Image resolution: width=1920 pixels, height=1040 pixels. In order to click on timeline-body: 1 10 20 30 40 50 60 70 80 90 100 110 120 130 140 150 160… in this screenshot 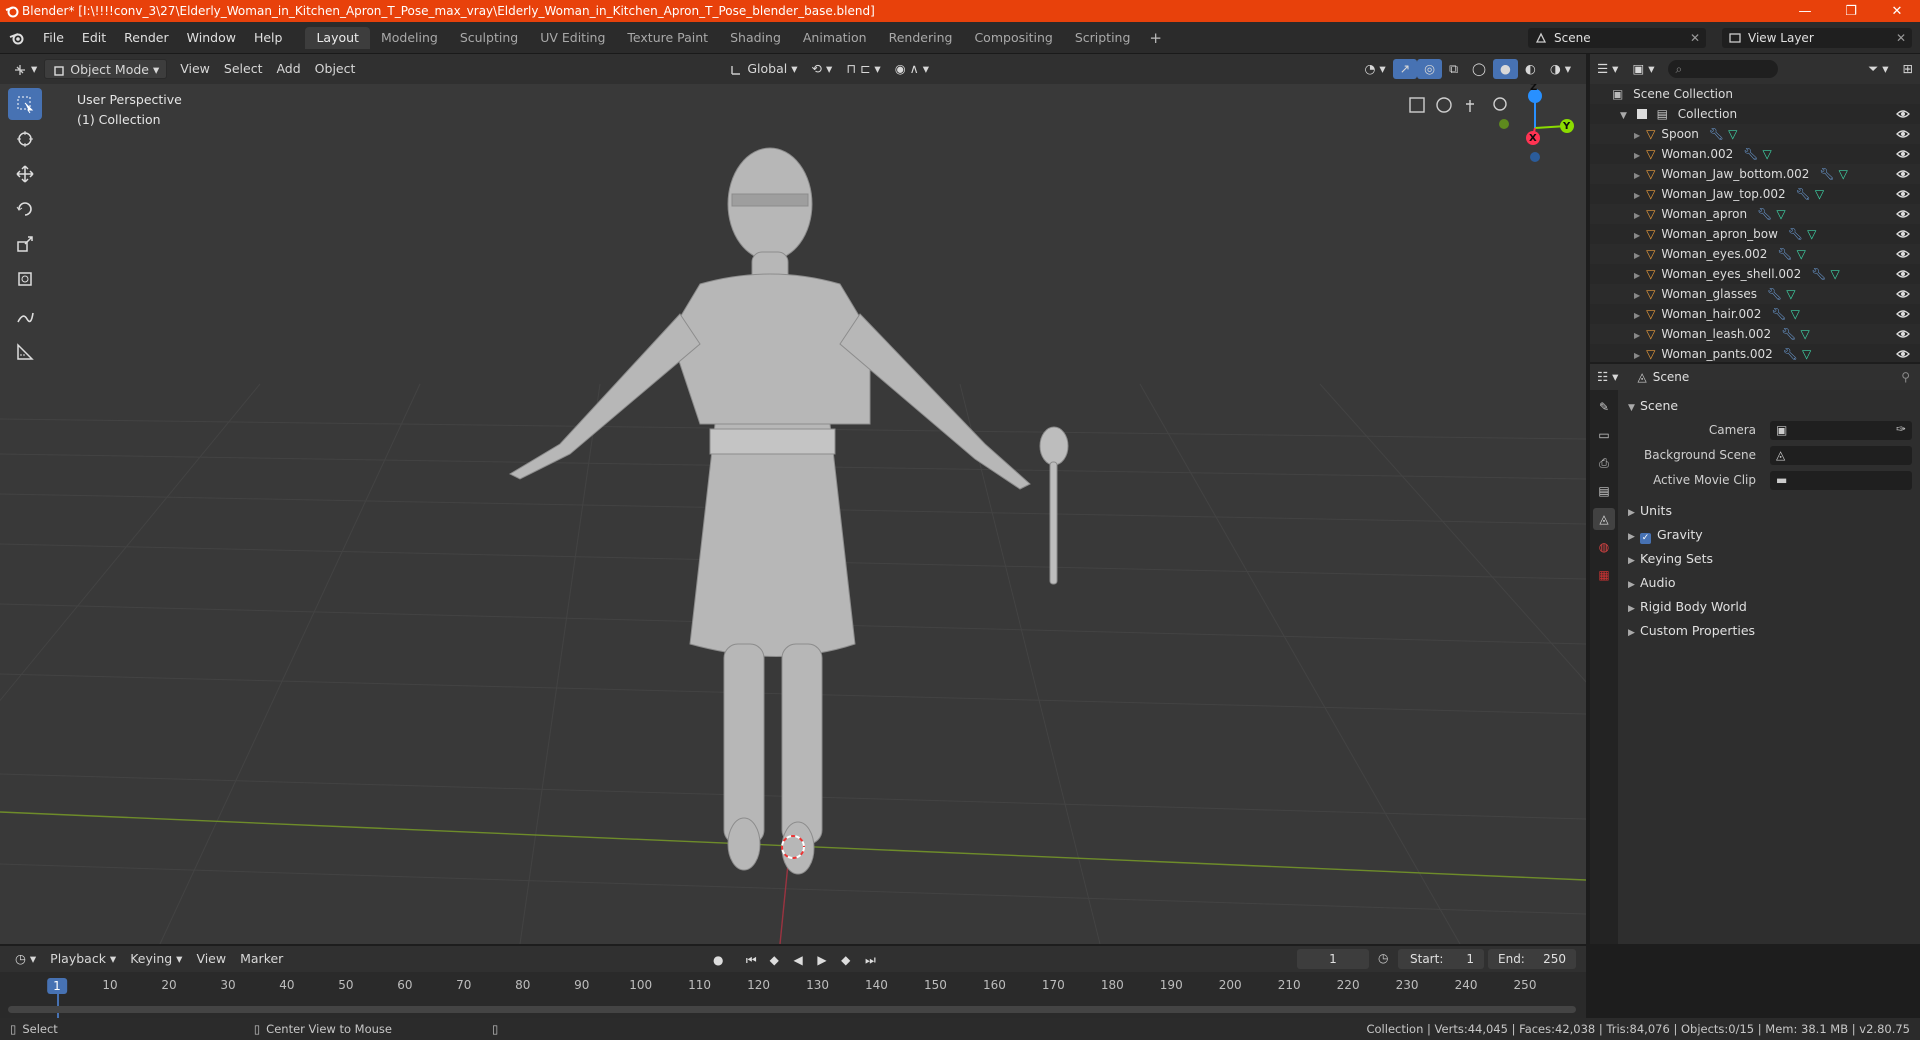, I will do `click(793, 995)`.